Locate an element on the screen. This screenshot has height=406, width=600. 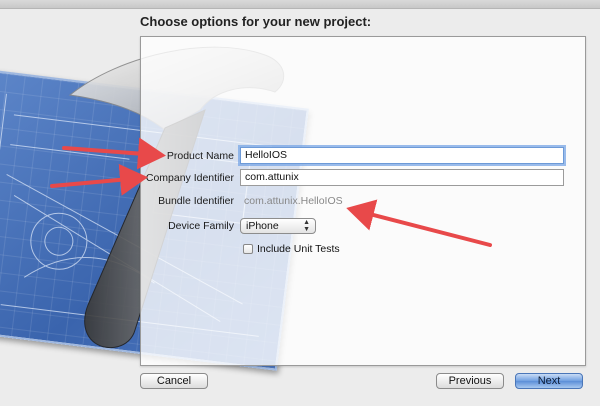
next-button: Next is located at coordinates (549, 381).